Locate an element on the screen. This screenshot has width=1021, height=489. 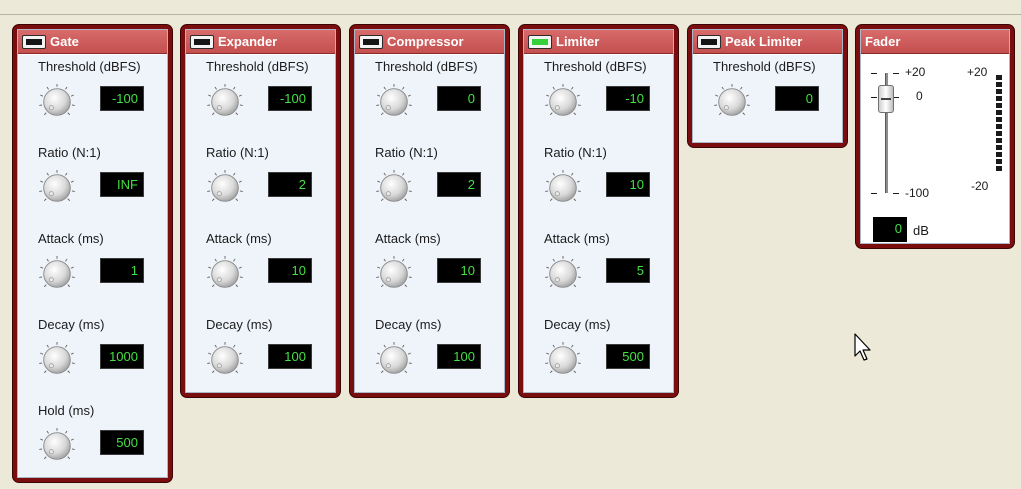
limiter-ratio-param: Ratio (N:1) 10 is located at coordinates (605, 184).